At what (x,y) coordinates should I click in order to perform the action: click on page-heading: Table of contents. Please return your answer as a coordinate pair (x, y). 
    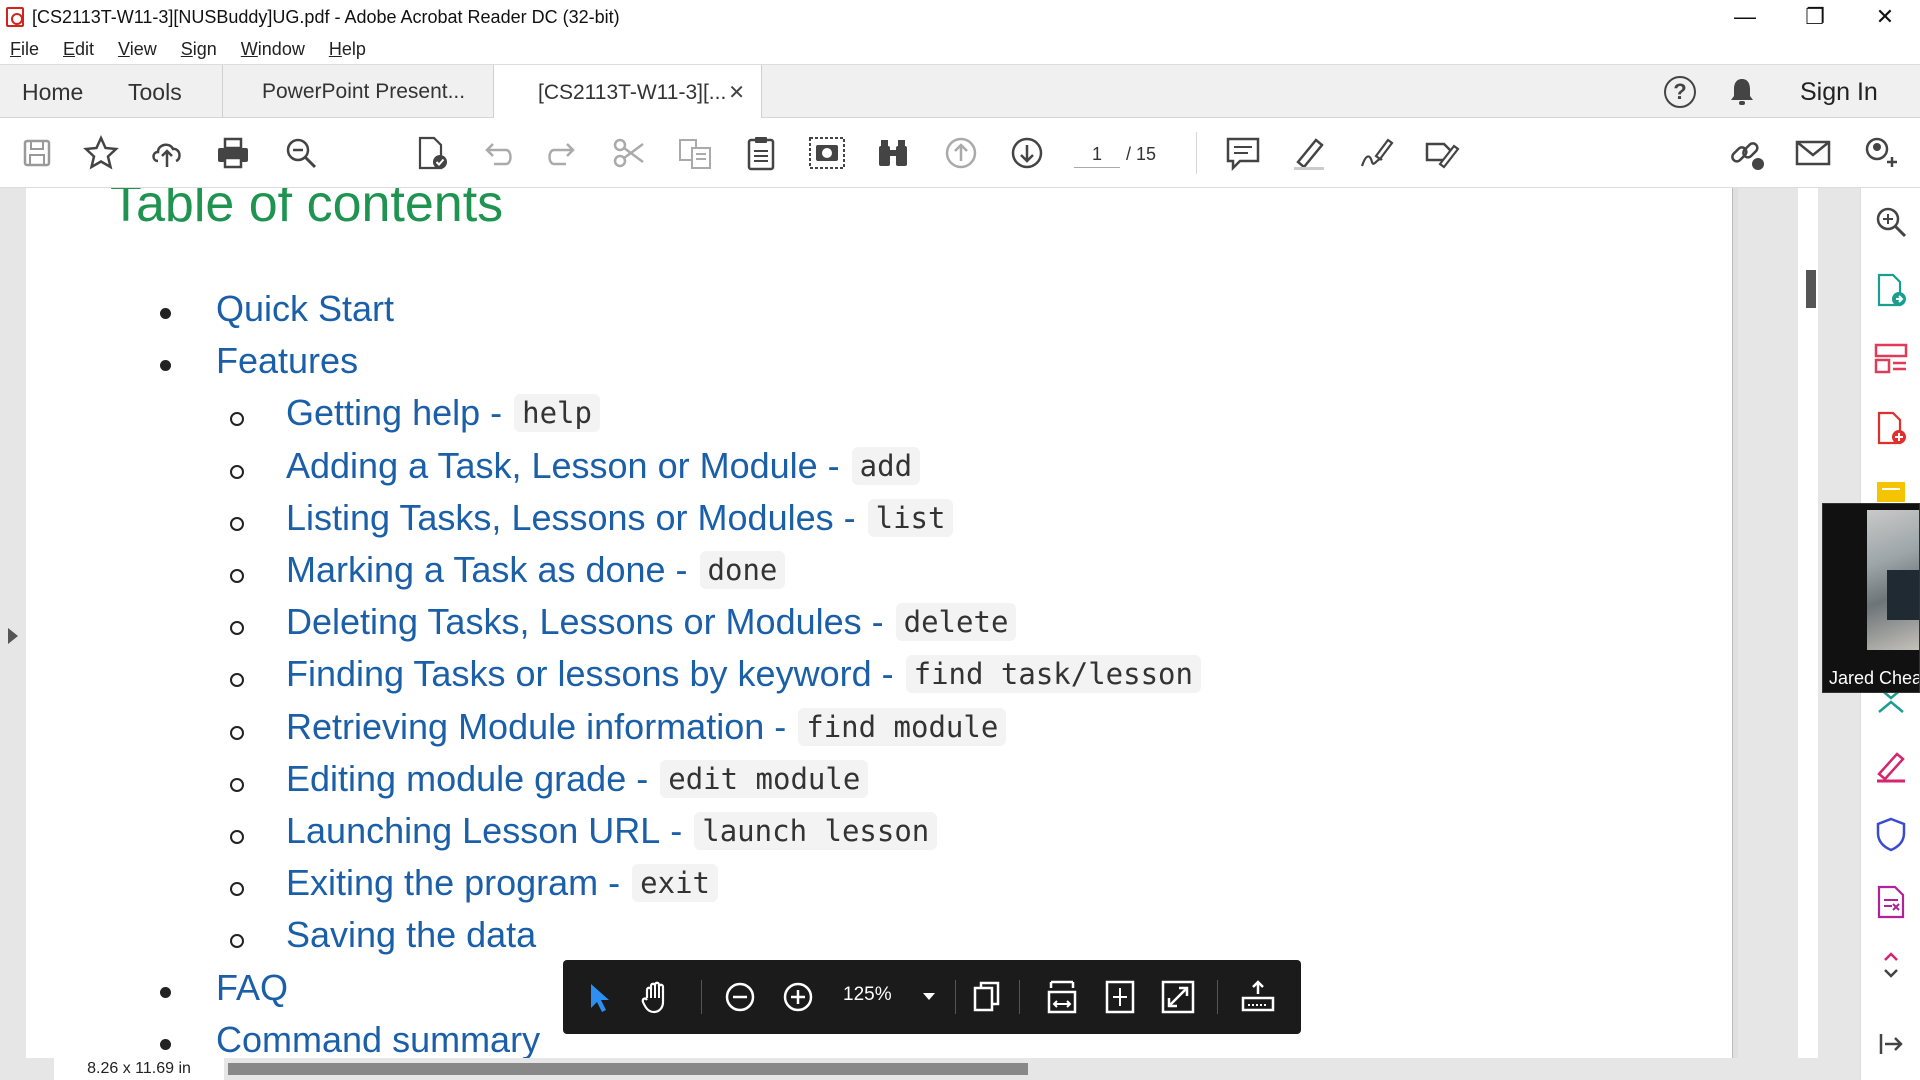
    Looking at the image, I should click on (307, 210).